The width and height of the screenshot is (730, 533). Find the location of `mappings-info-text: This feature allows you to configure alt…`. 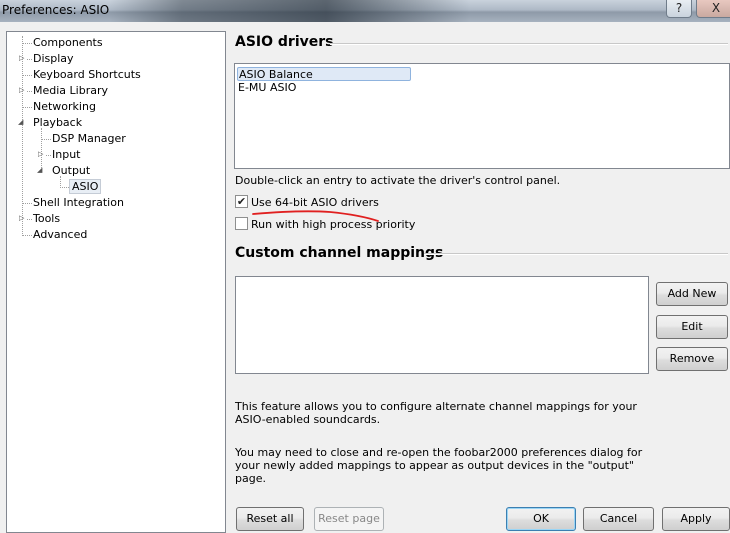

mappings-info-text: This feature allows you to configure alt… is located at coordinates (436, 413).